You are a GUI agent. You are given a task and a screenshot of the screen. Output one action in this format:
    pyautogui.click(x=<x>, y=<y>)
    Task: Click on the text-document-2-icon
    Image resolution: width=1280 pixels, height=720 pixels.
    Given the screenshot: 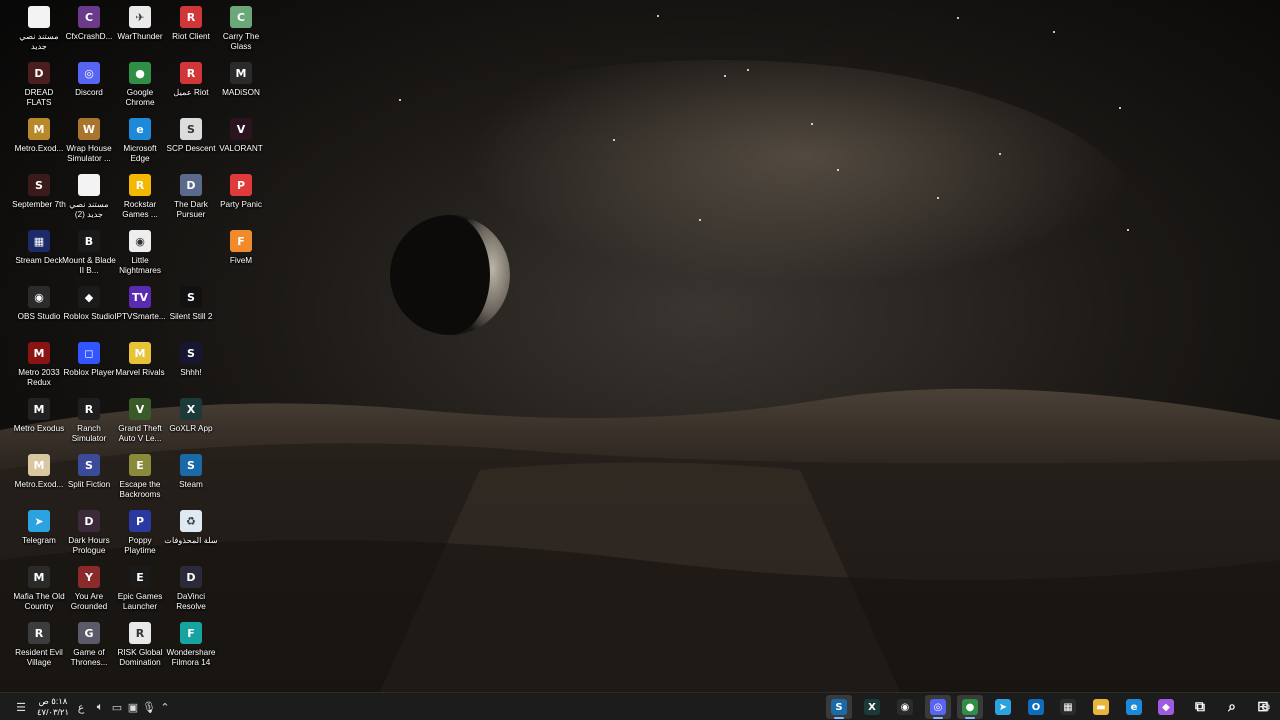 What is the action you would take?
    pyautogui.click(x=89, y=185)
    